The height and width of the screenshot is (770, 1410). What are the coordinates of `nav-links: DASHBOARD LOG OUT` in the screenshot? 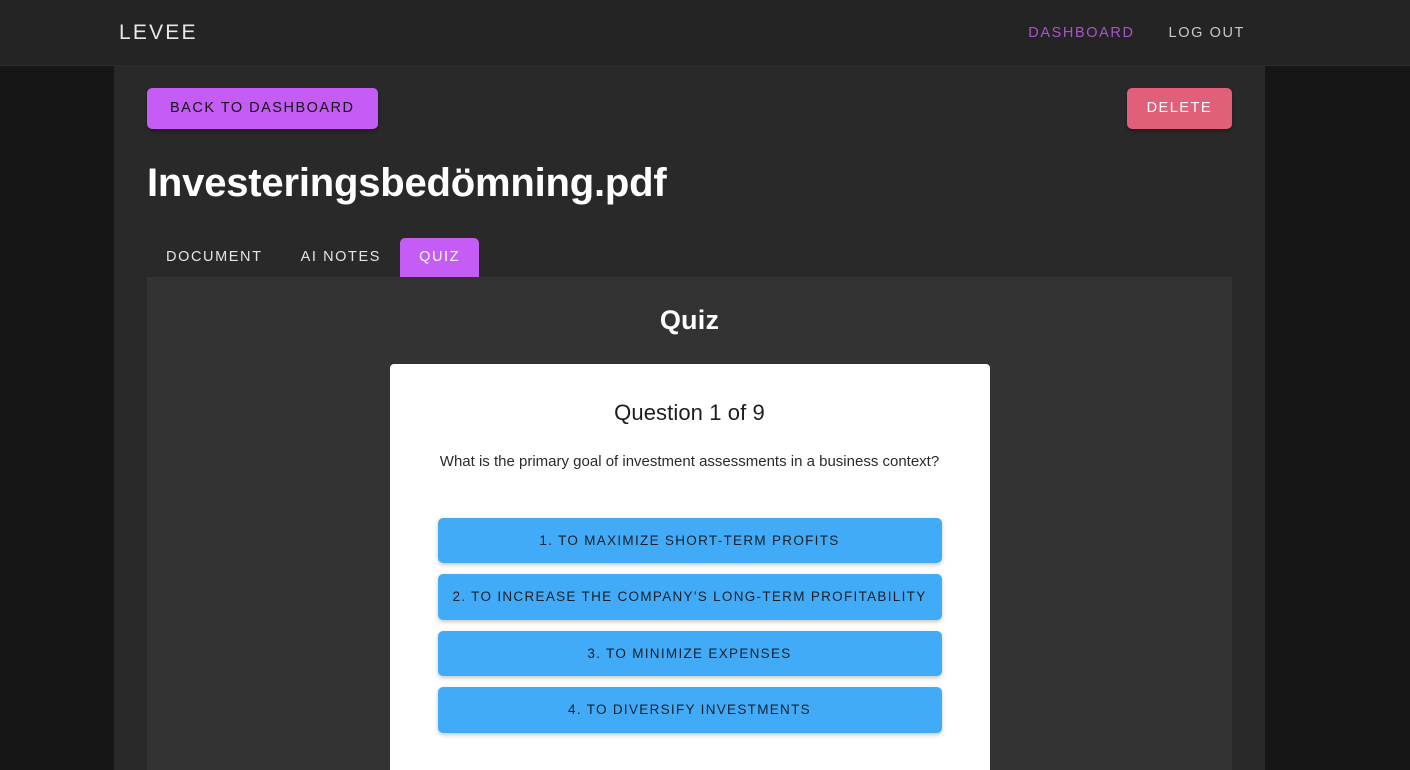 It's located at (1136, 33).